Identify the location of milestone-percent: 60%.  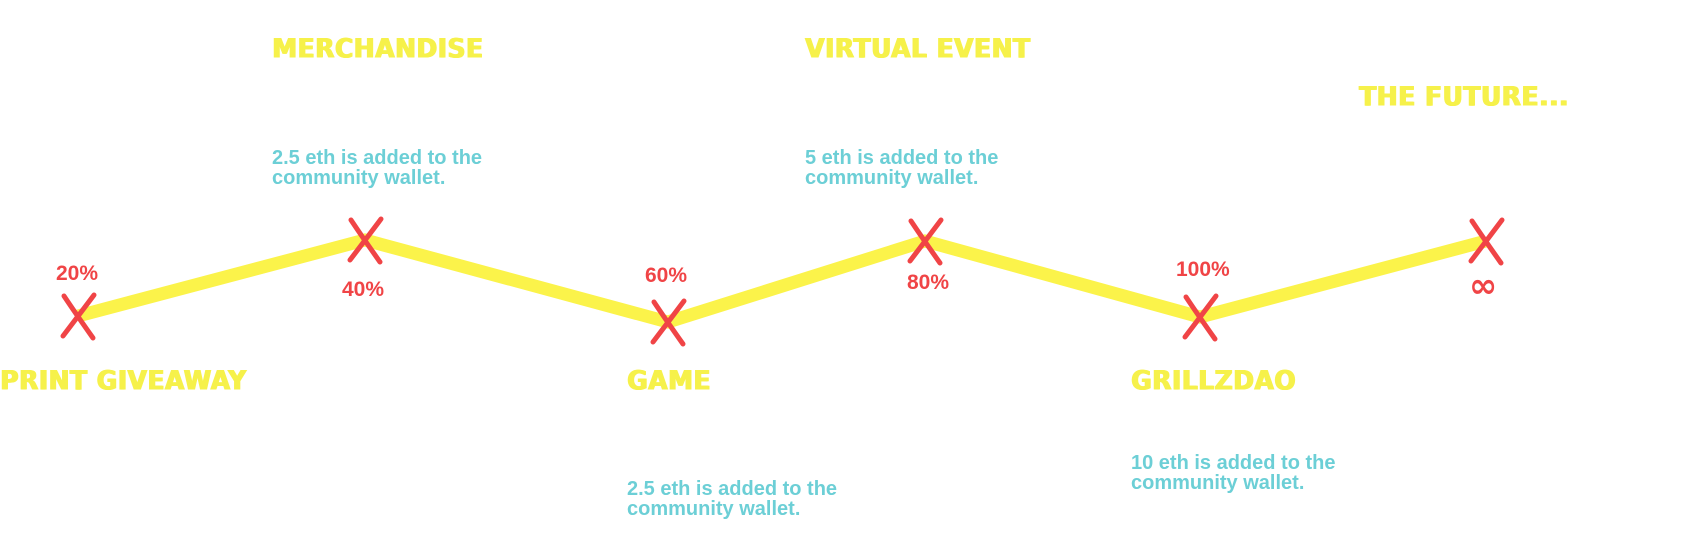
(666, 275).